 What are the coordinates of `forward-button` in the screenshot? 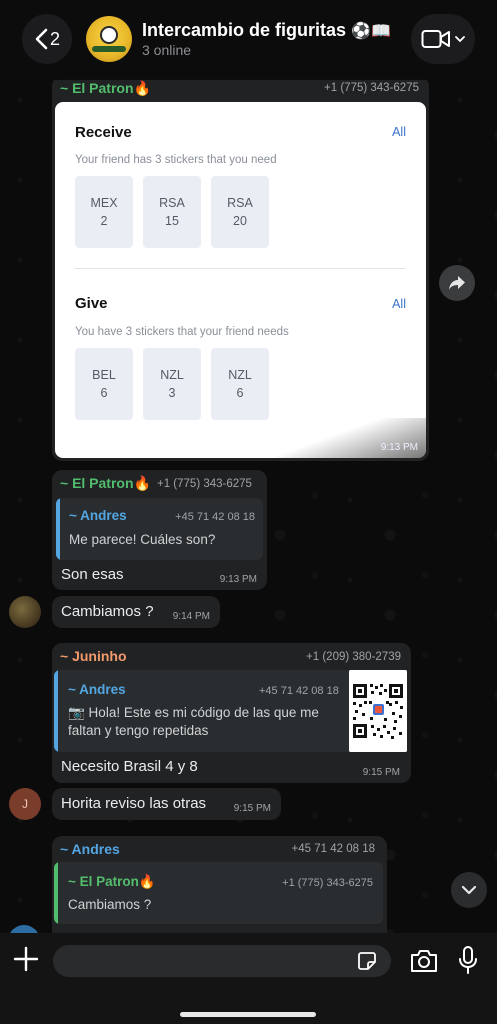 It's located at (457, 283).